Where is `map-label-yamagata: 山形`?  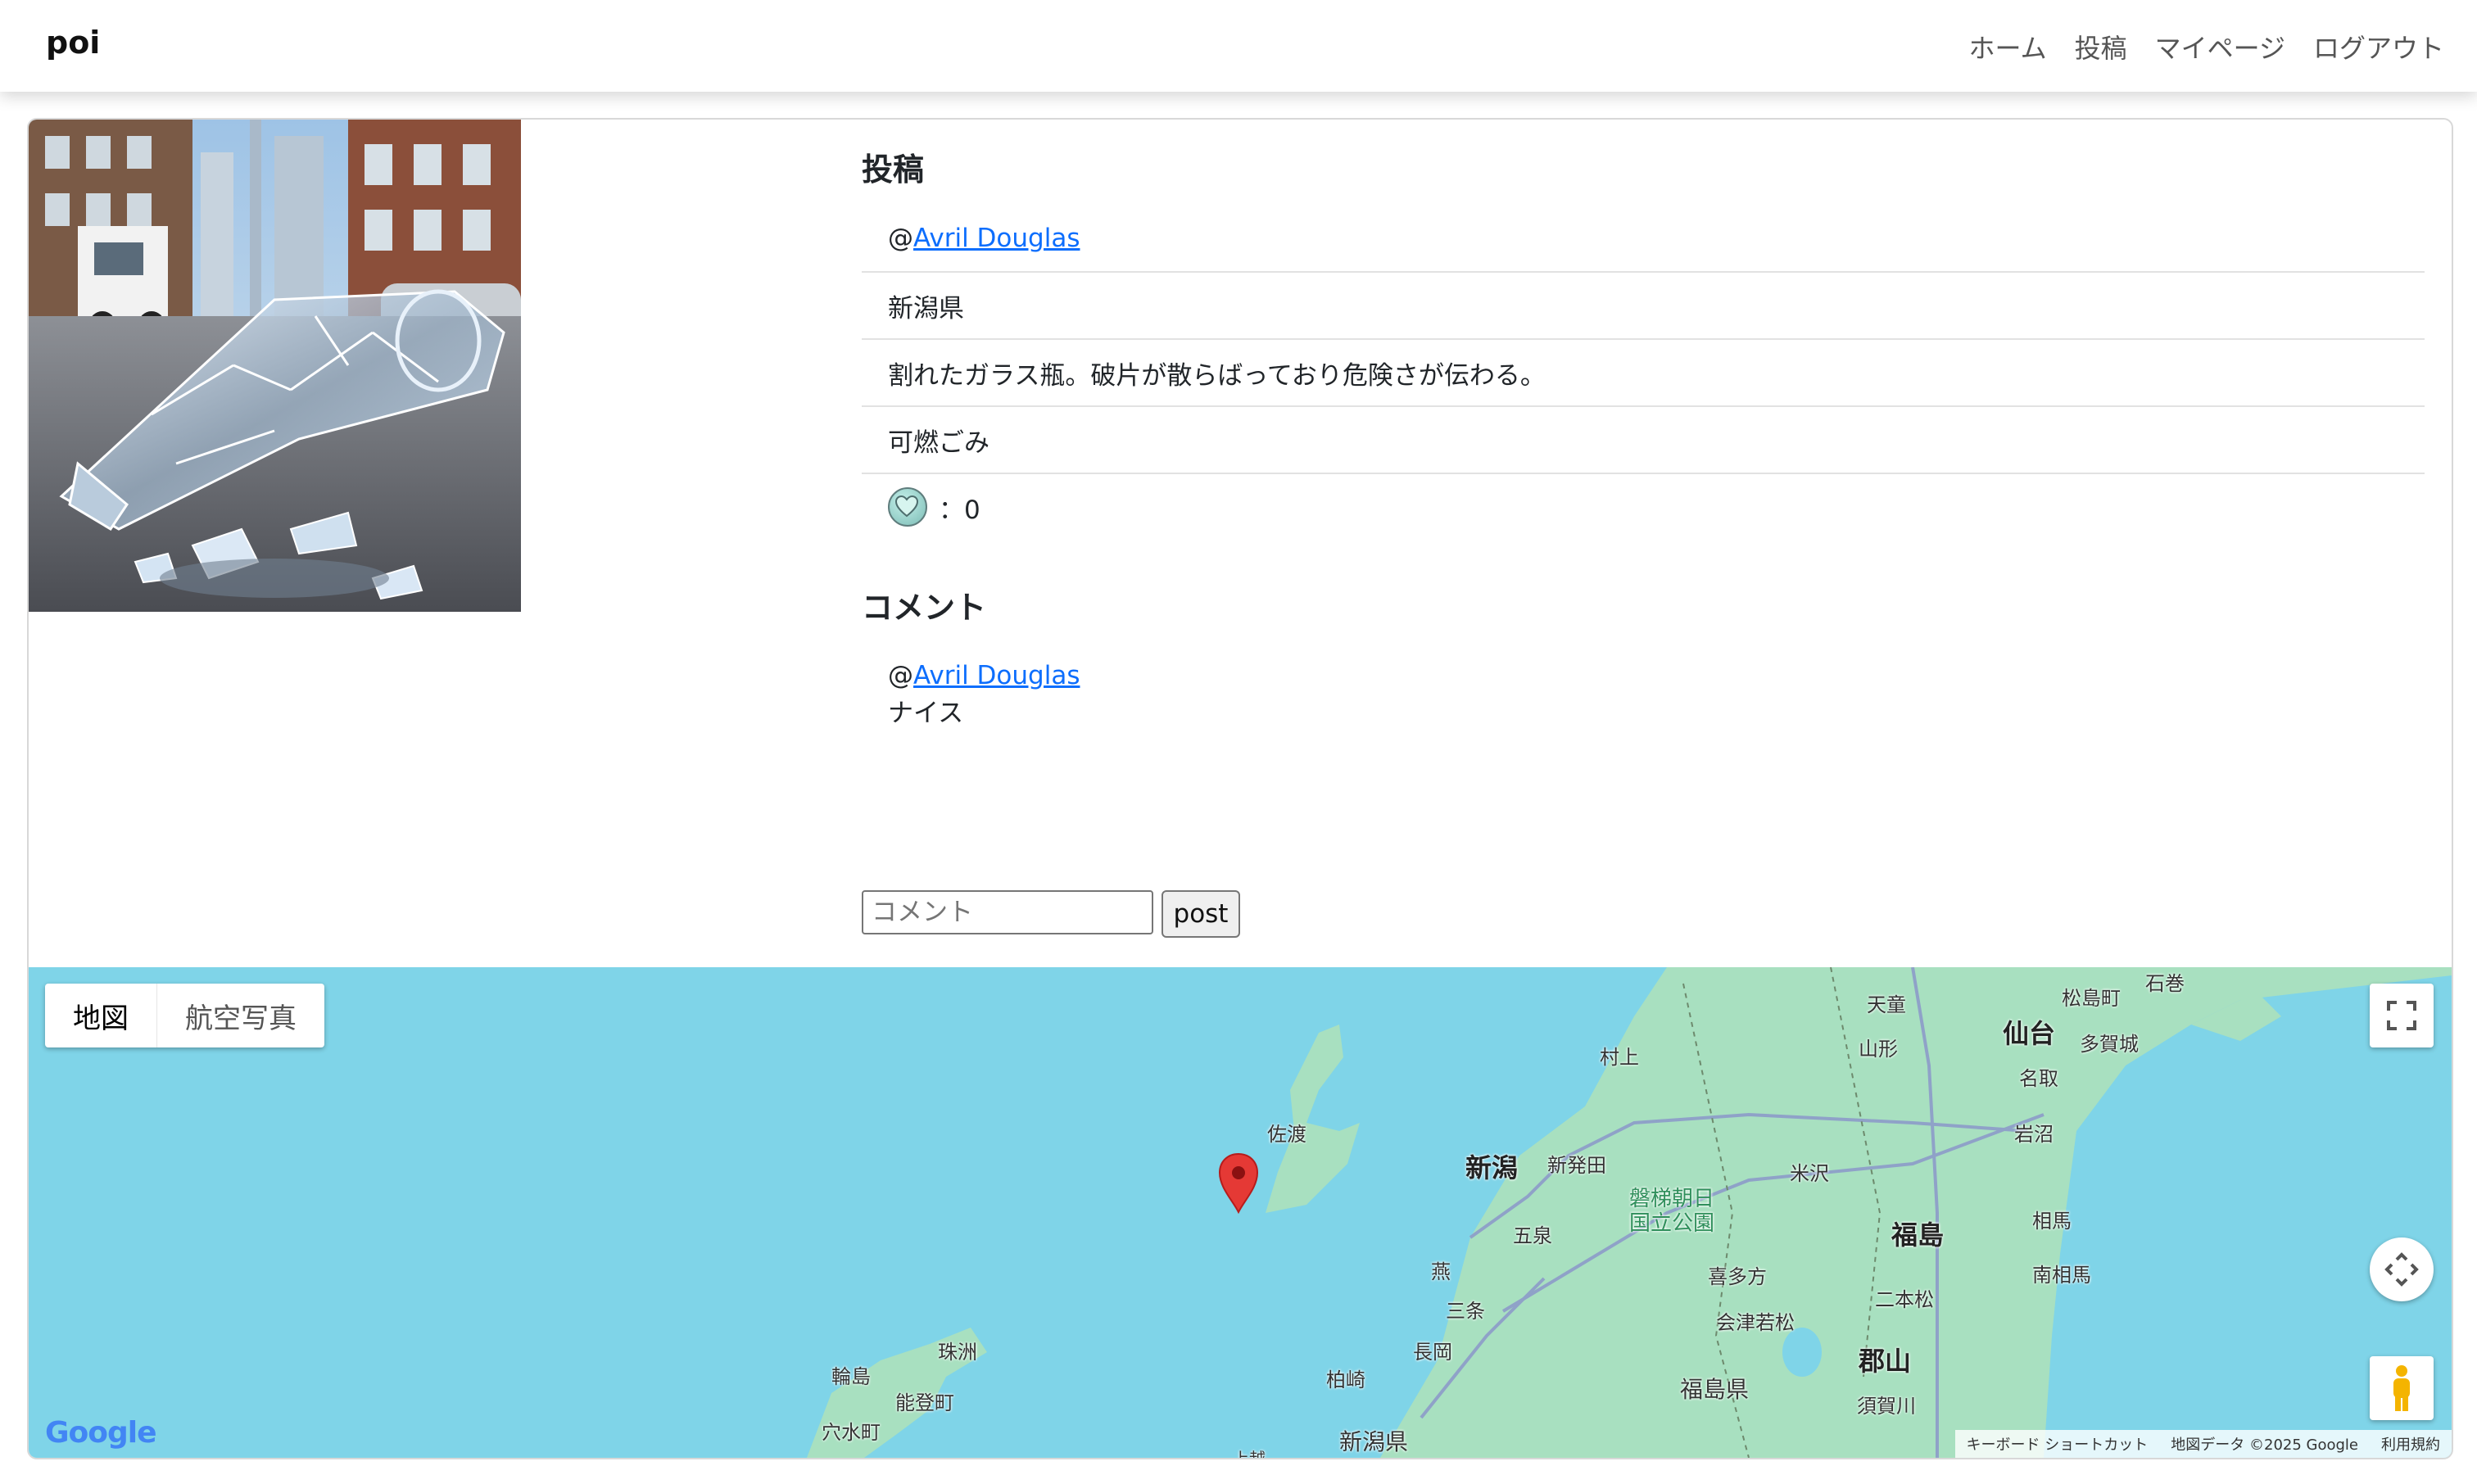
map-label-yamagata: 山形 is located at coordinates (1878, 1049).